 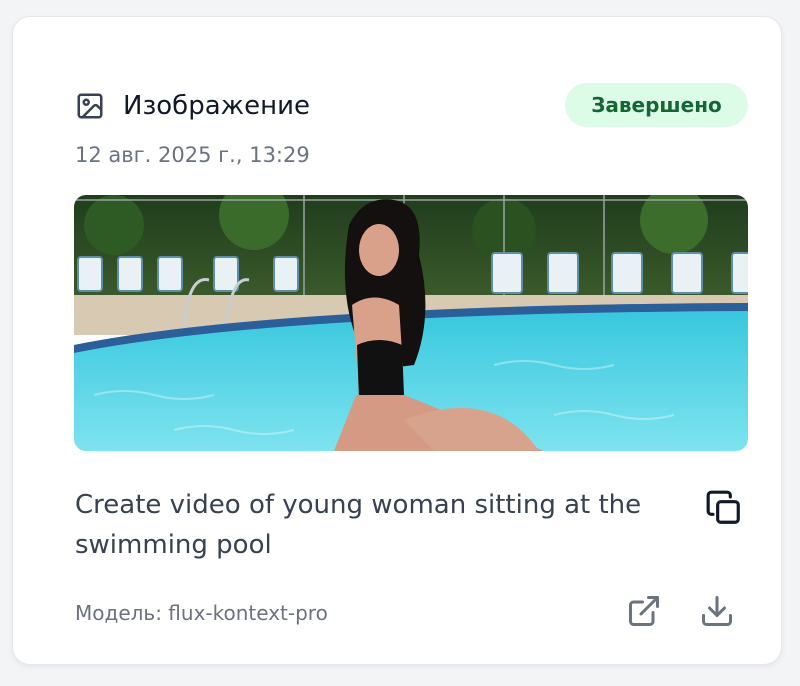 I want to click on timestamp: 12 авг. 2025 г., 13:29, so click(x=192, y=155).